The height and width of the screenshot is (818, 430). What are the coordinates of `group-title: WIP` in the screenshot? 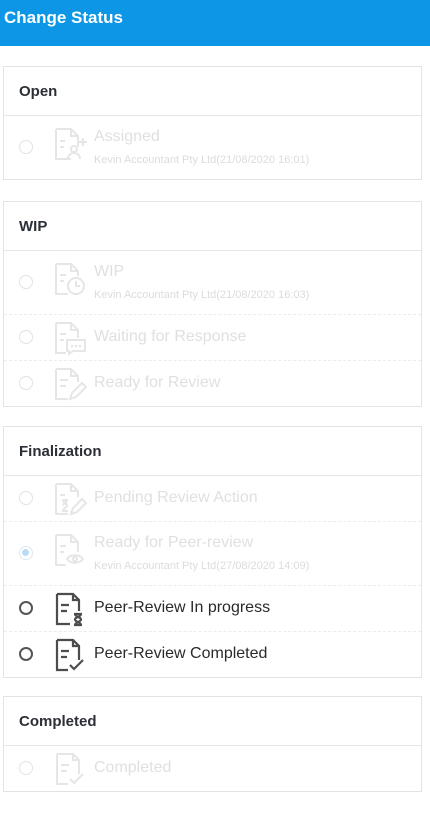 It's located at (212, 226).